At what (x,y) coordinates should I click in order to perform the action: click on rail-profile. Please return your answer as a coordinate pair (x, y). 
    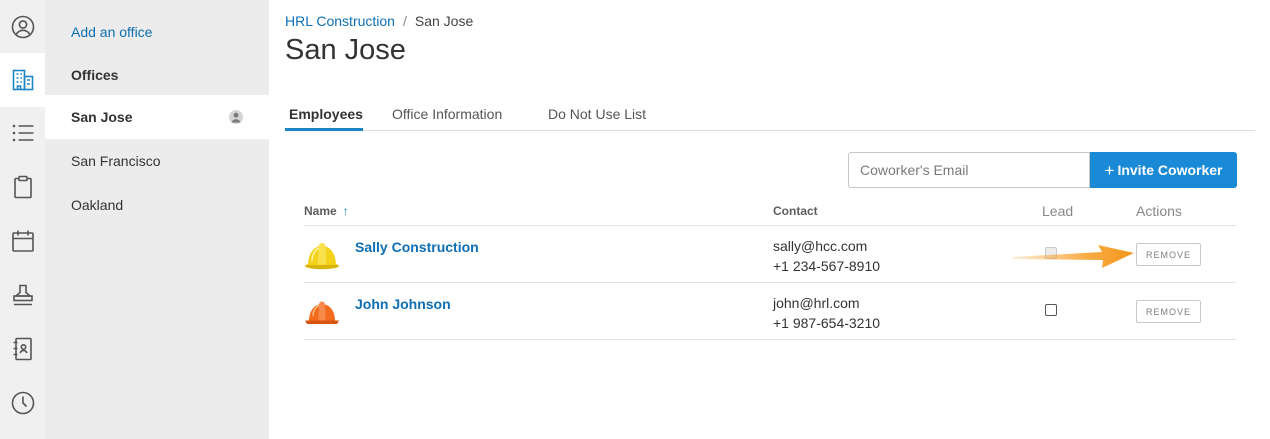
    Looking at the image, I should click on (22, 27).